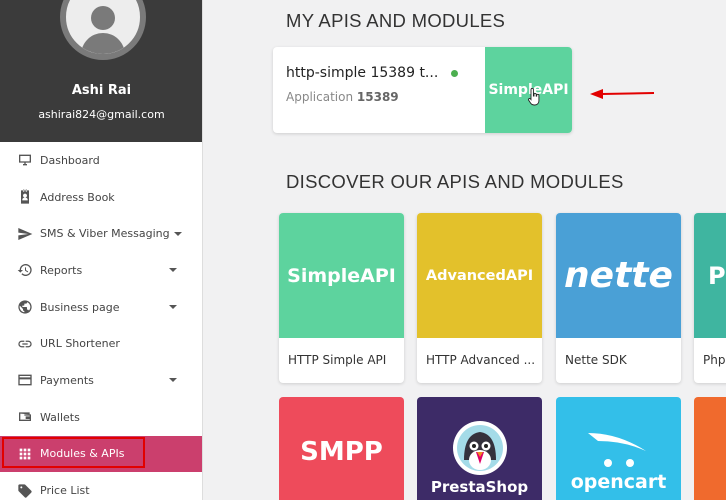 The width and height of the screenshot is (726, 500). What do you see at coordinates (65, 491) in the screenshot?
I see `sidebar-item-label: Price List` at bounding box center [65, 491].